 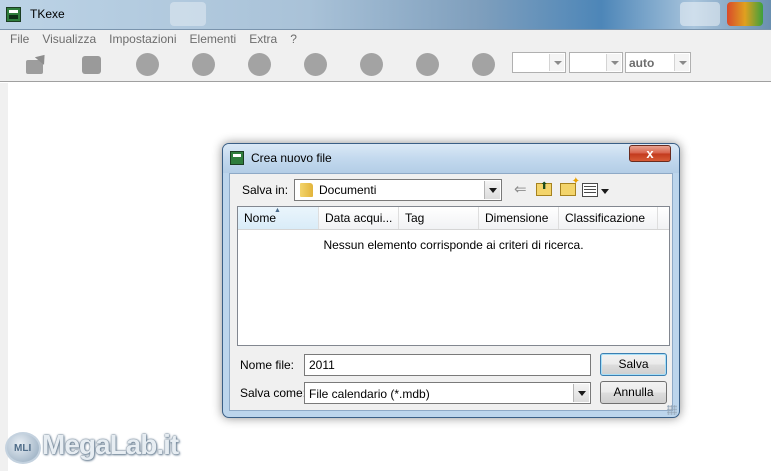 I want to click on filename-label: Nome file:, so click(x=267, y=365).